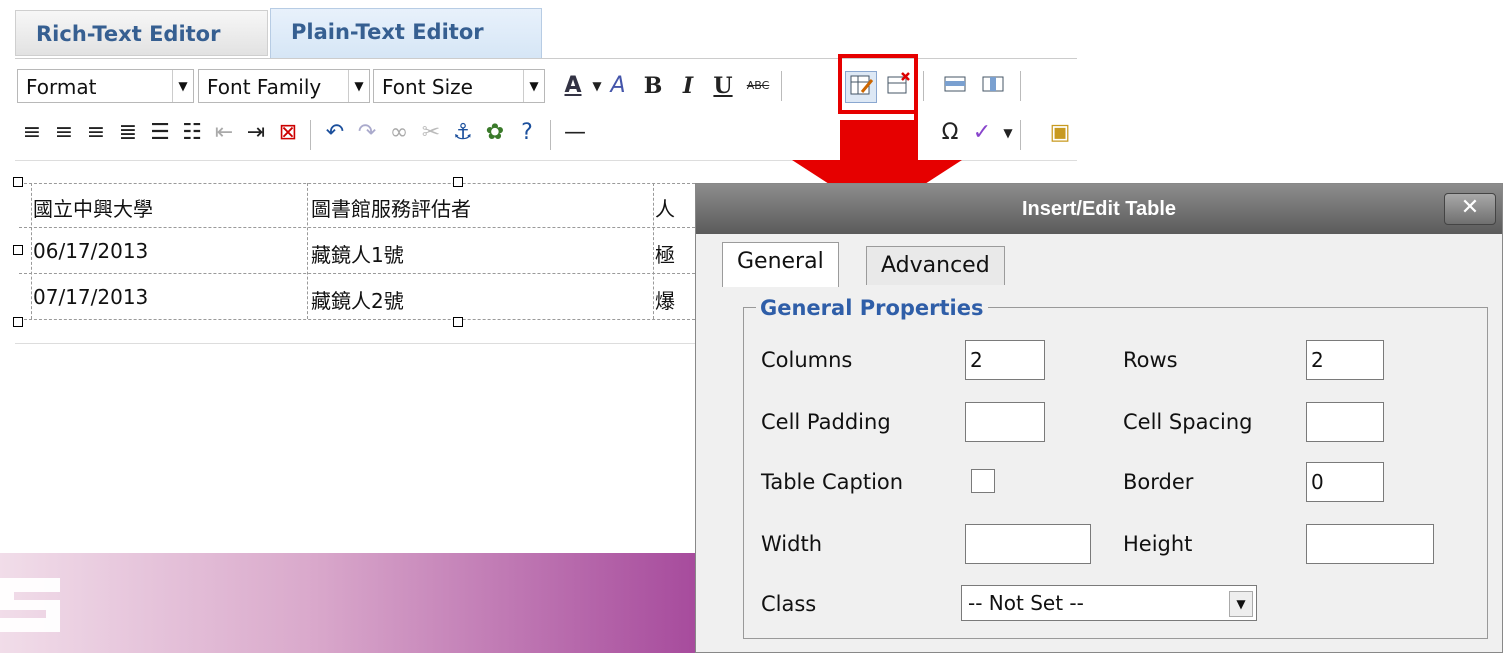  I want to click on insert-column-button, so click(993, 86).